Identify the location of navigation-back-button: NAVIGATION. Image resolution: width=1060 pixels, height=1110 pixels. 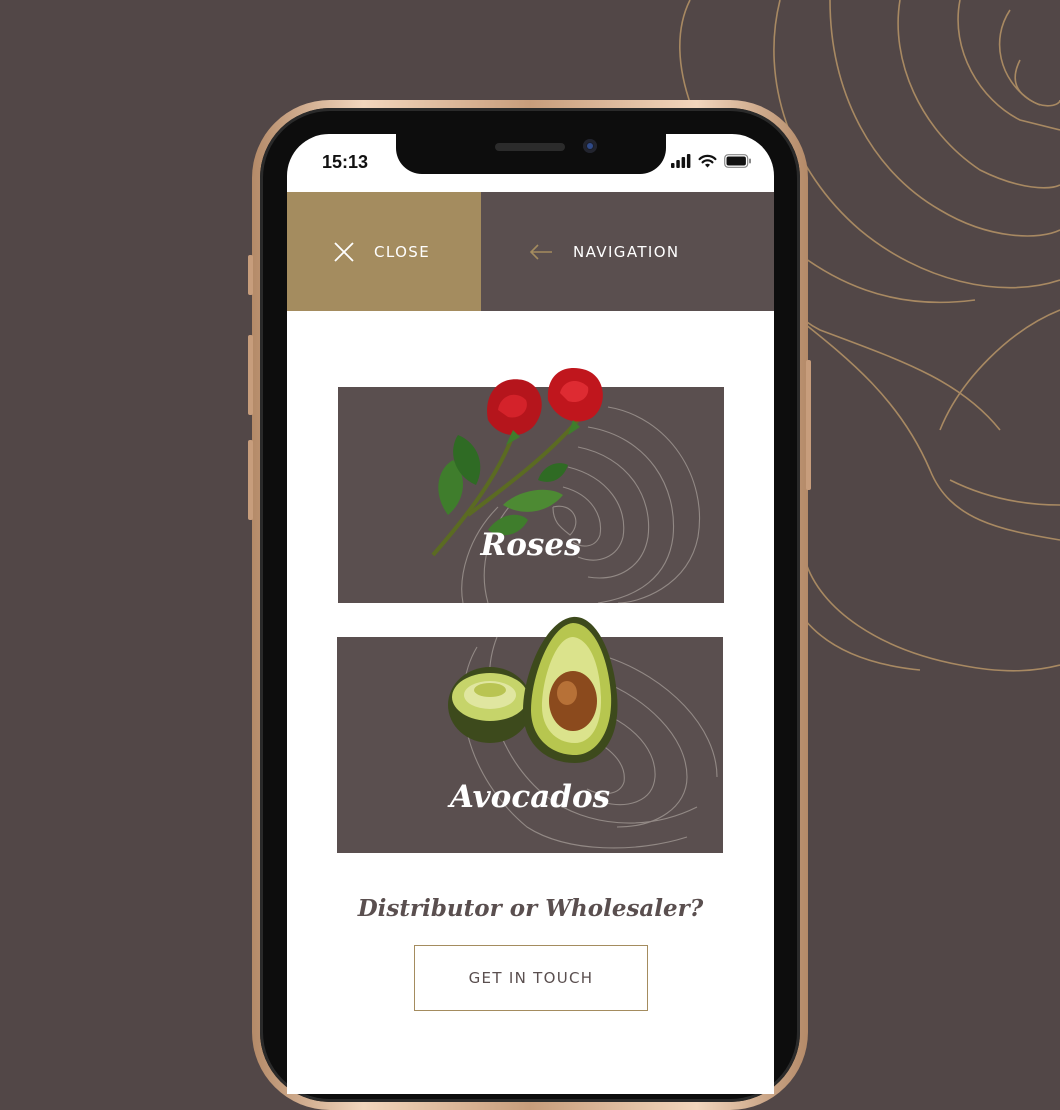
(627, 251).